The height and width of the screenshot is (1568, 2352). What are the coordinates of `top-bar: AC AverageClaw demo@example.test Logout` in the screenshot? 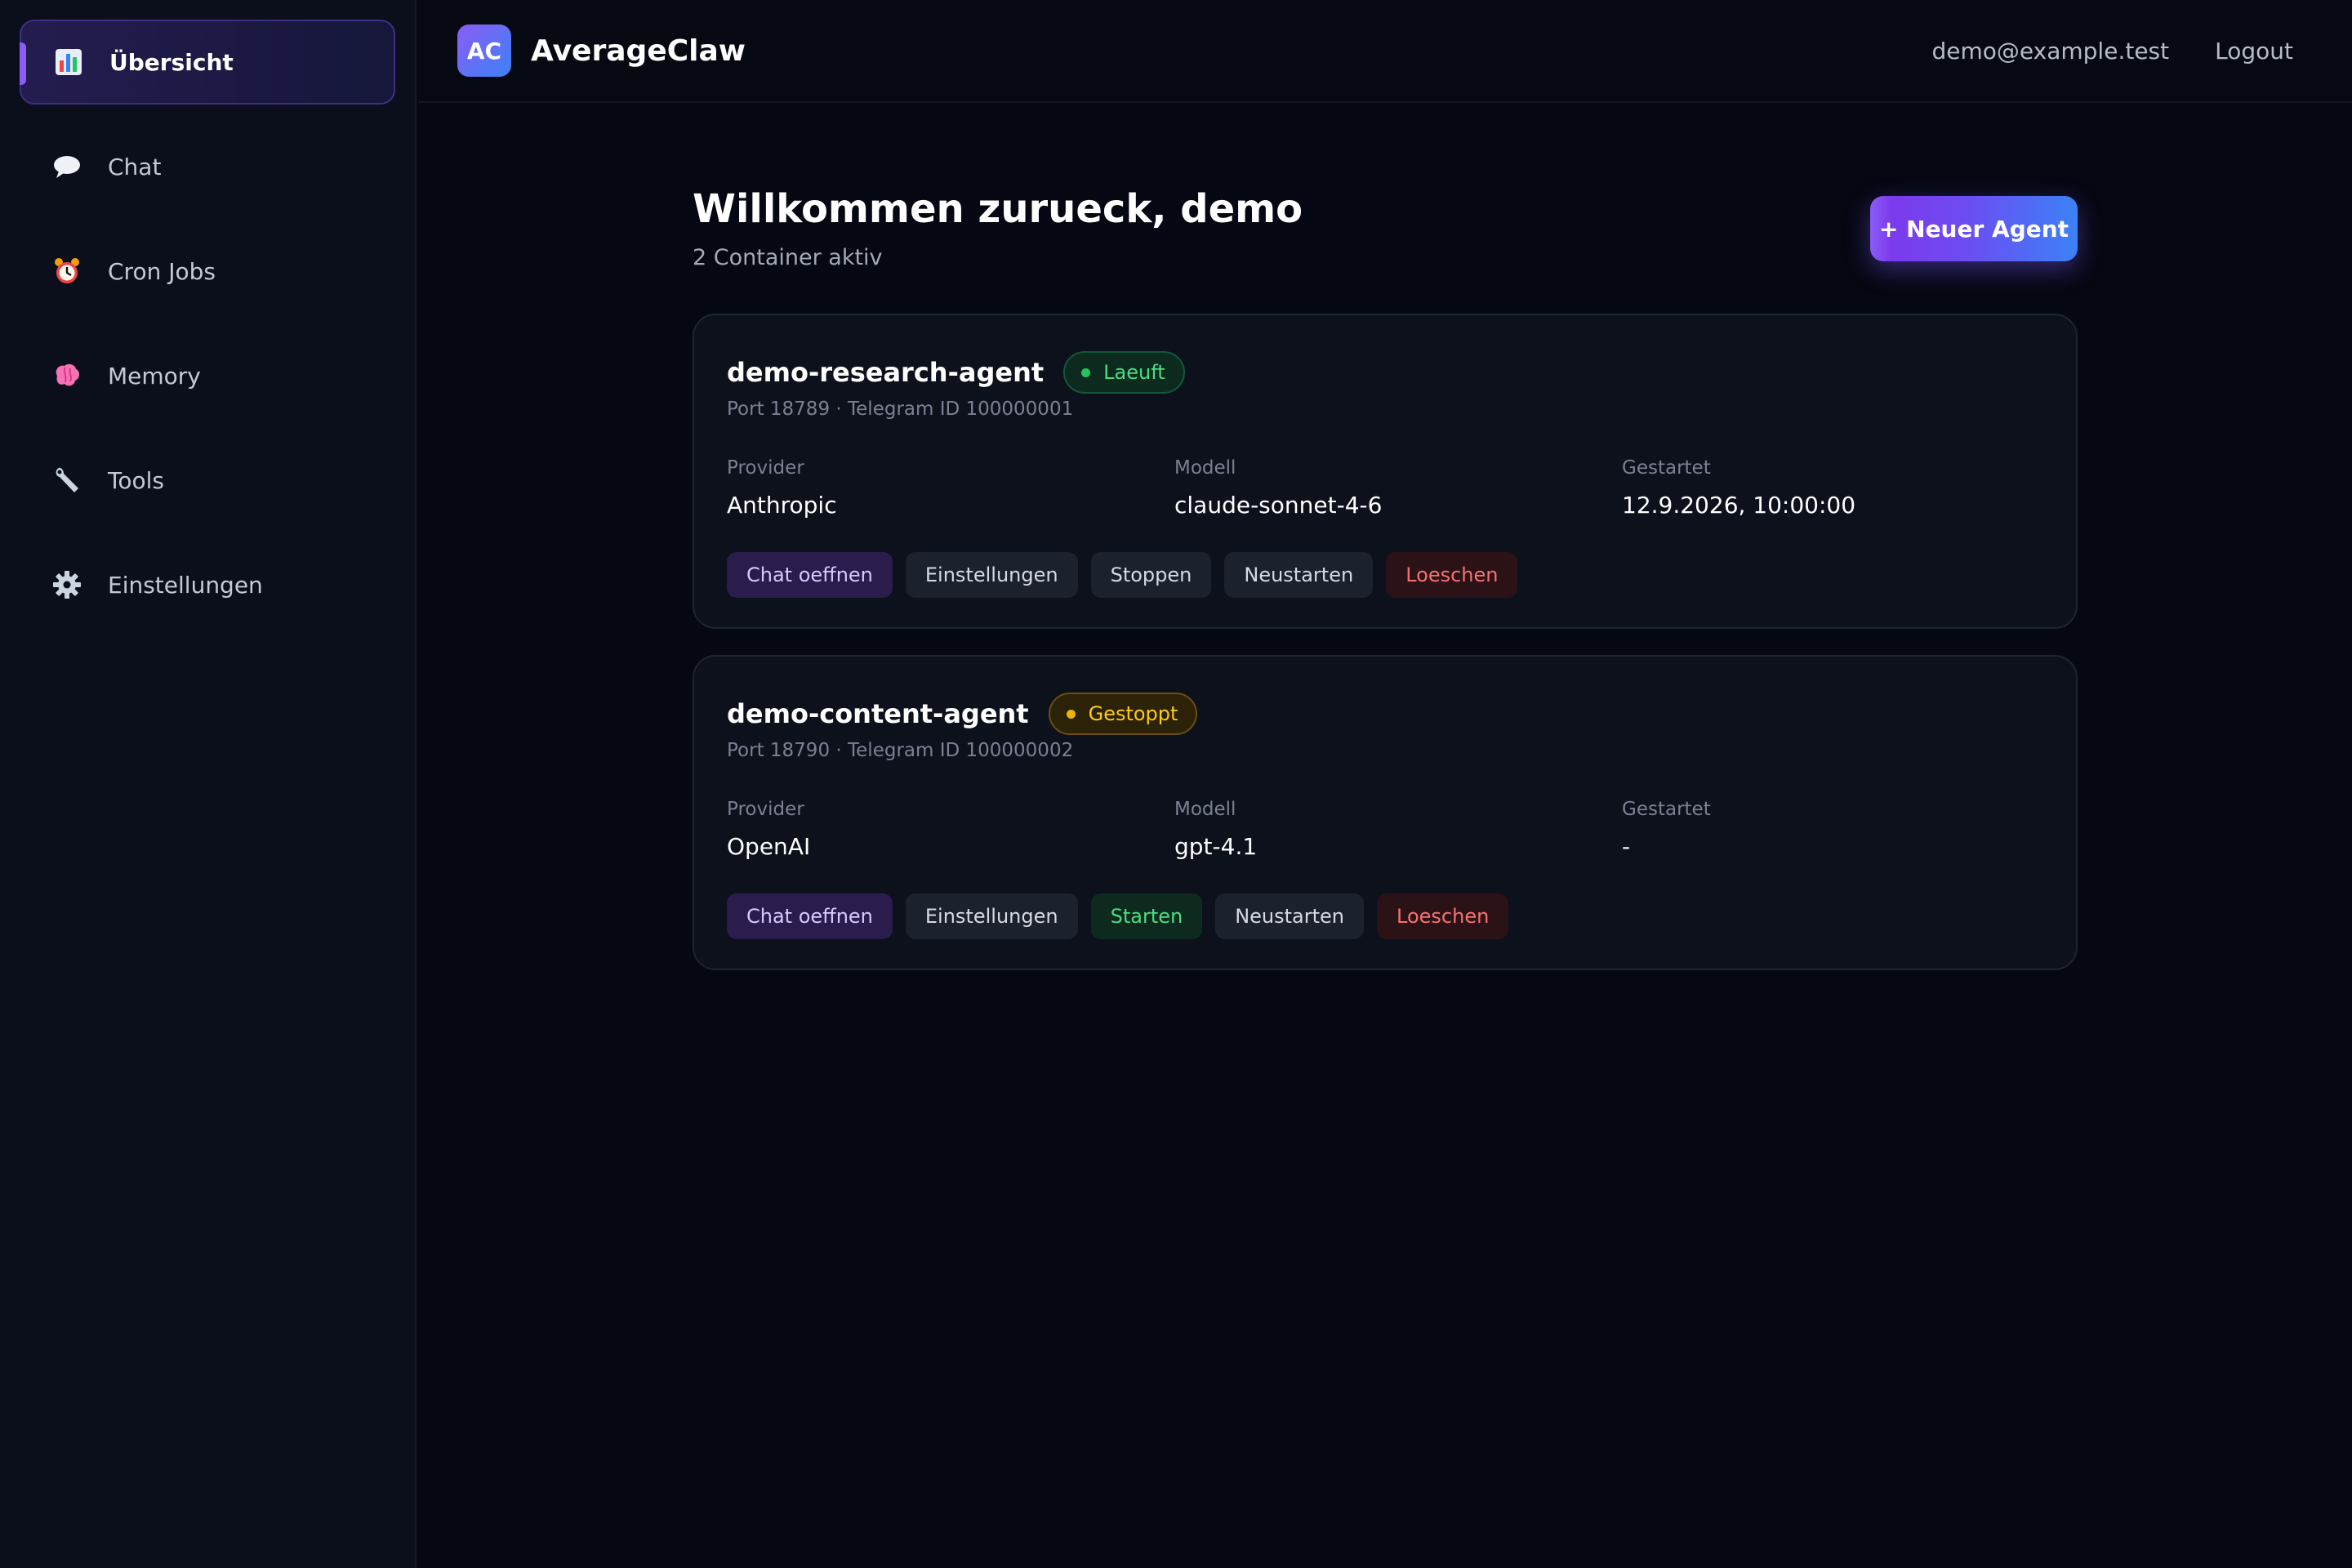 It's located at (1385, 51).